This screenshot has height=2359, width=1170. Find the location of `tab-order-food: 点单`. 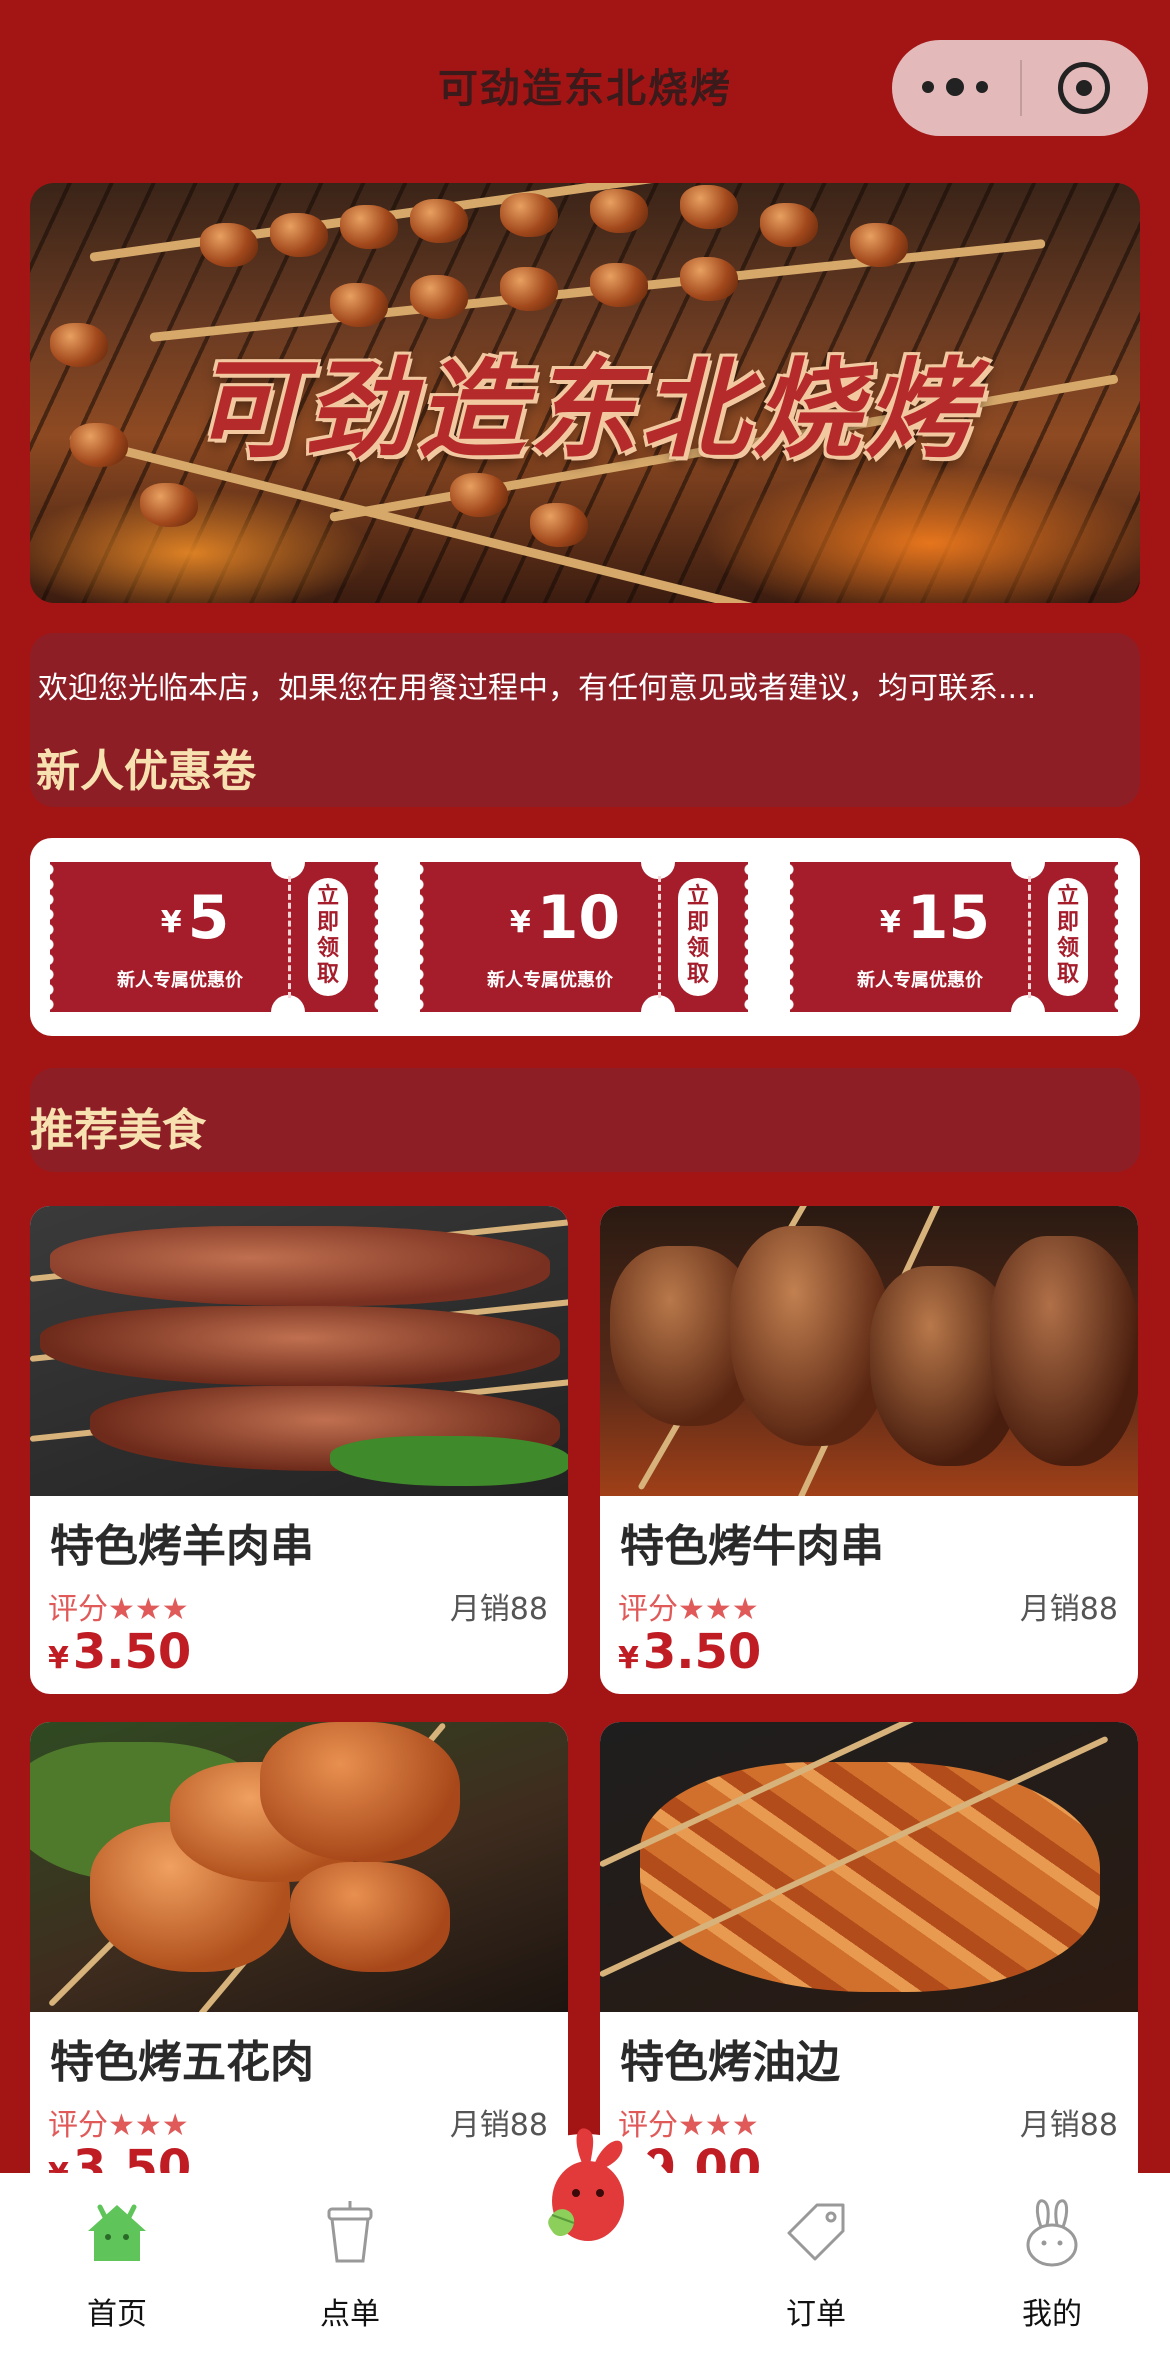

tab-order-food: 点单 is located at coordinates (350, 2265).